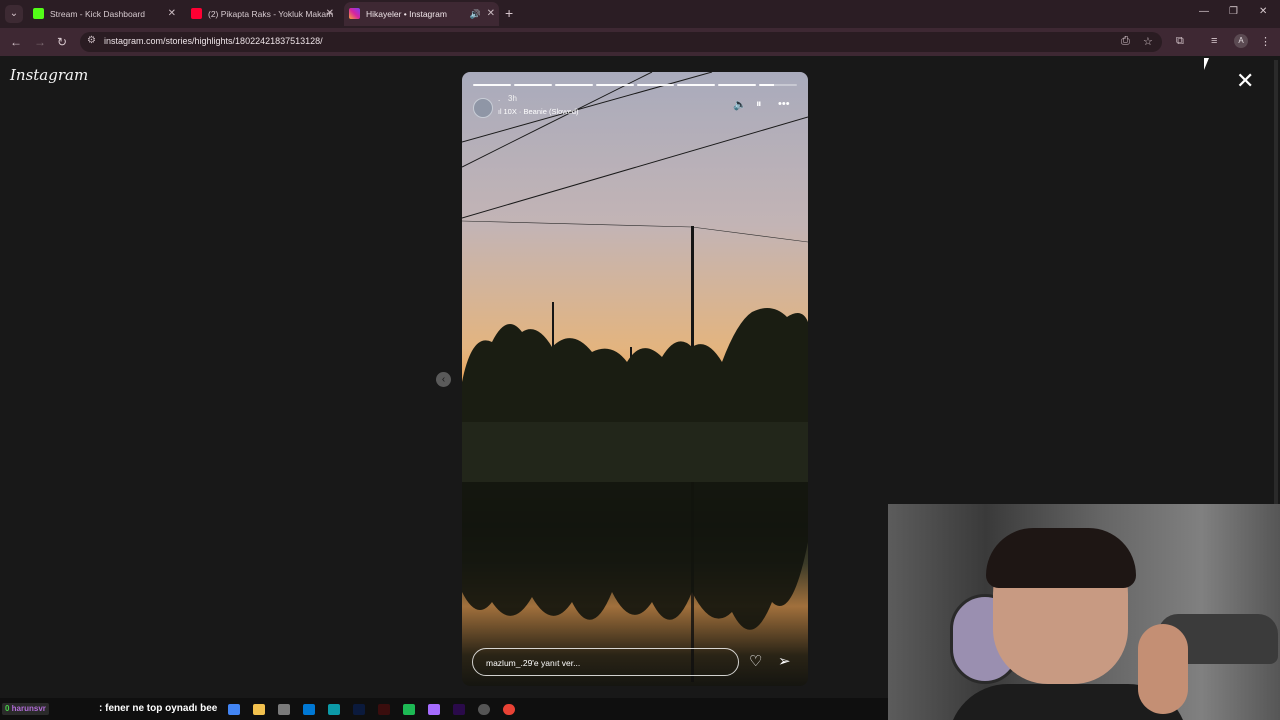 This screenshot has width=1280, height=720. What do you see at coordinates (483, 108) in the screenshot?
I see `story-user-avatar` at bounding box center [483, 108].